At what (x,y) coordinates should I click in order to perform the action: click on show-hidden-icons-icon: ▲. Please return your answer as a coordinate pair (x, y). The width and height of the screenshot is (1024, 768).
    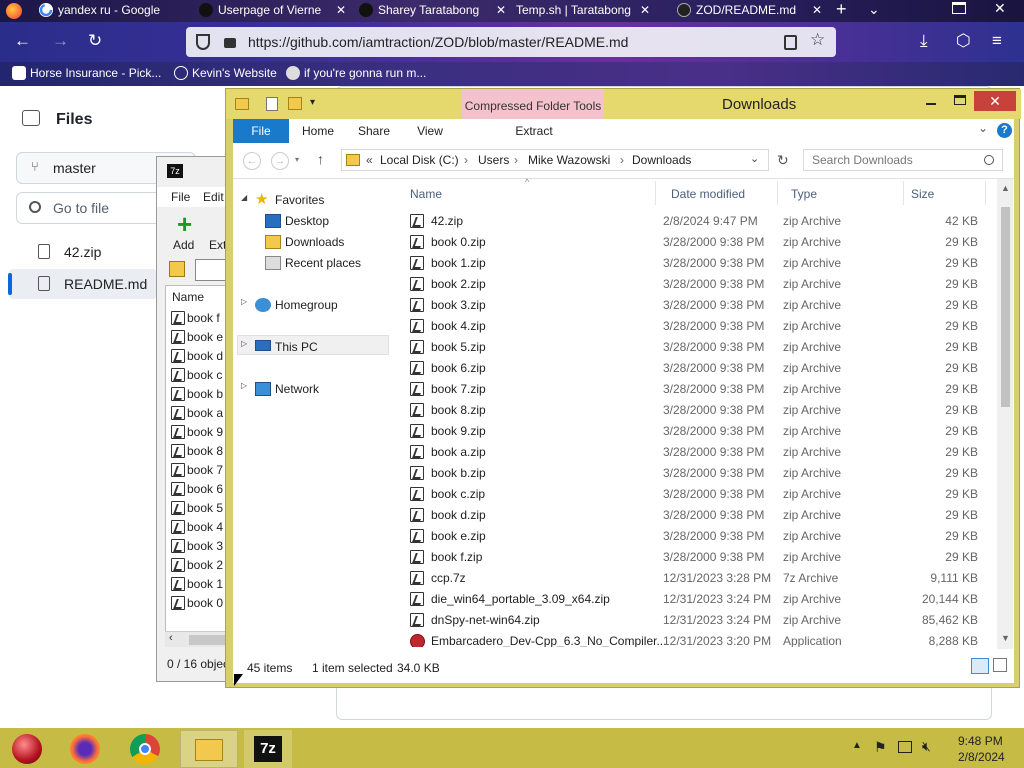
    Looking at the image, I should click on (857, 745).